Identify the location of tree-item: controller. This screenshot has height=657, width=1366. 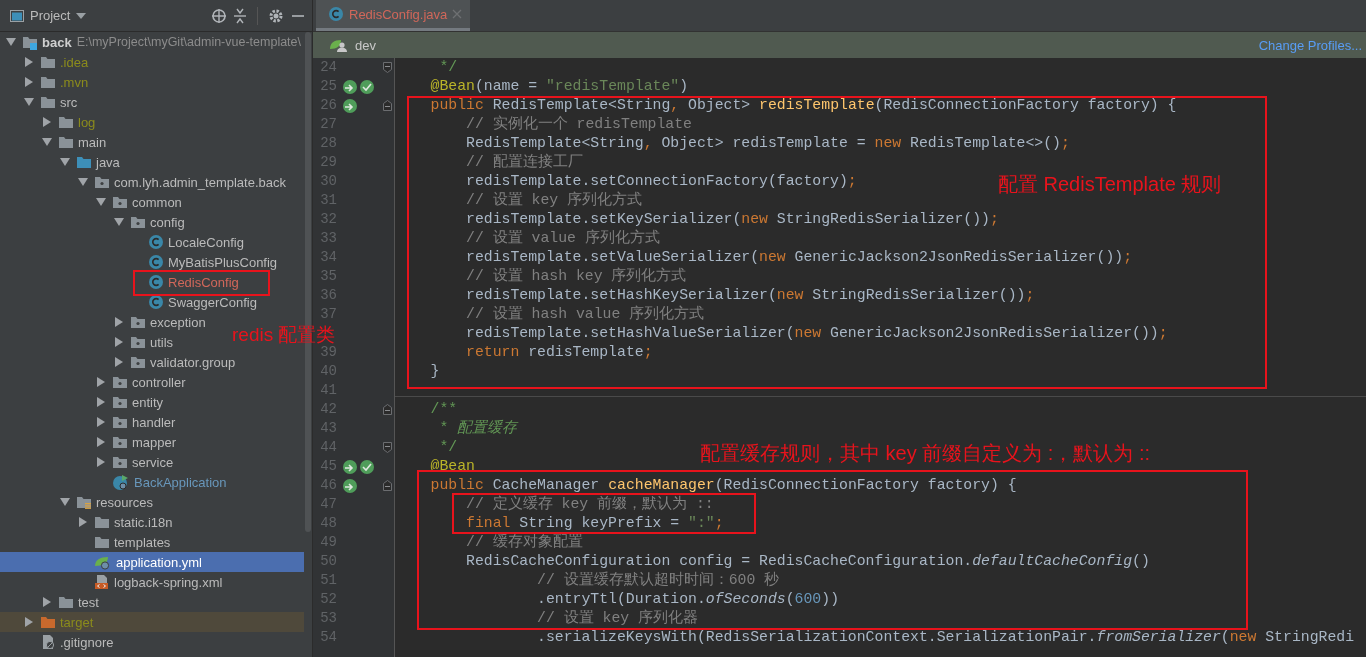
(95, 382).